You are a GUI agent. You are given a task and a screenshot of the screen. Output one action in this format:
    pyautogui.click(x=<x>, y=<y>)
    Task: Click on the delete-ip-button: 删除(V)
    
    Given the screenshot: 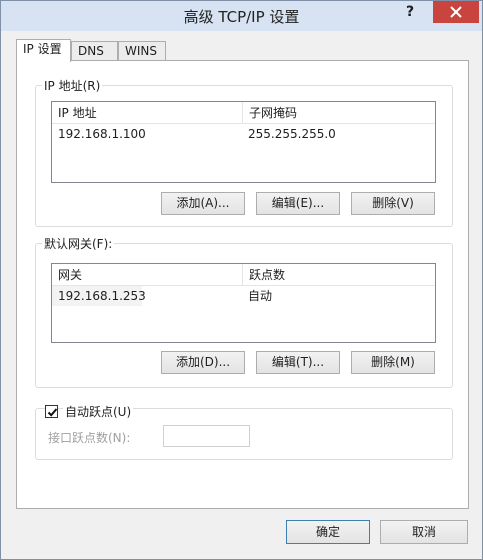 What is the action you would take?
    pyautogui.click(x=393, y=203)
    